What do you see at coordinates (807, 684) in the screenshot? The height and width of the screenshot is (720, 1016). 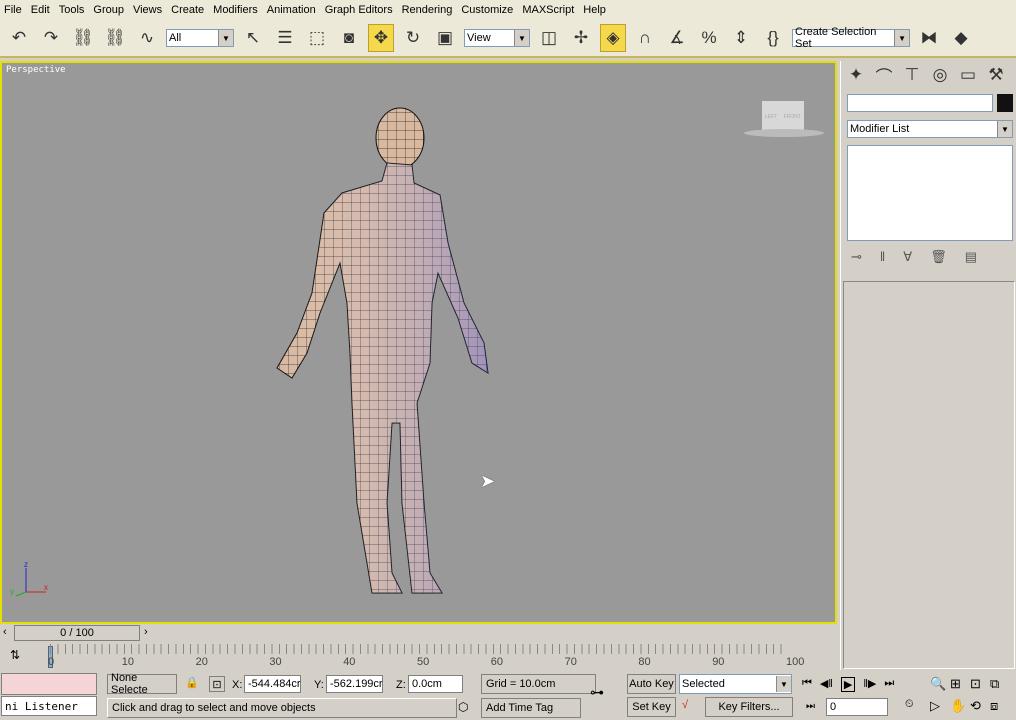 I see `go-to-start-icon: ⏮` at bounding box center [807, 684].